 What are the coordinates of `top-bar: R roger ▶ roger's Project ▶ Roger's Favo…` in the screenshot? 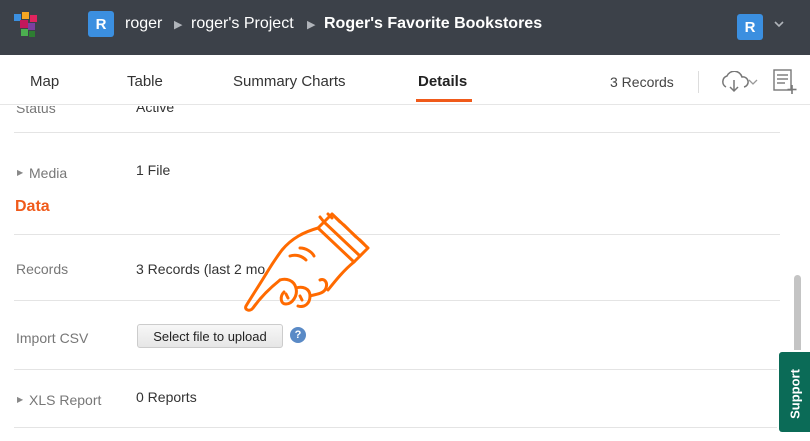 It's located at (405, 27).